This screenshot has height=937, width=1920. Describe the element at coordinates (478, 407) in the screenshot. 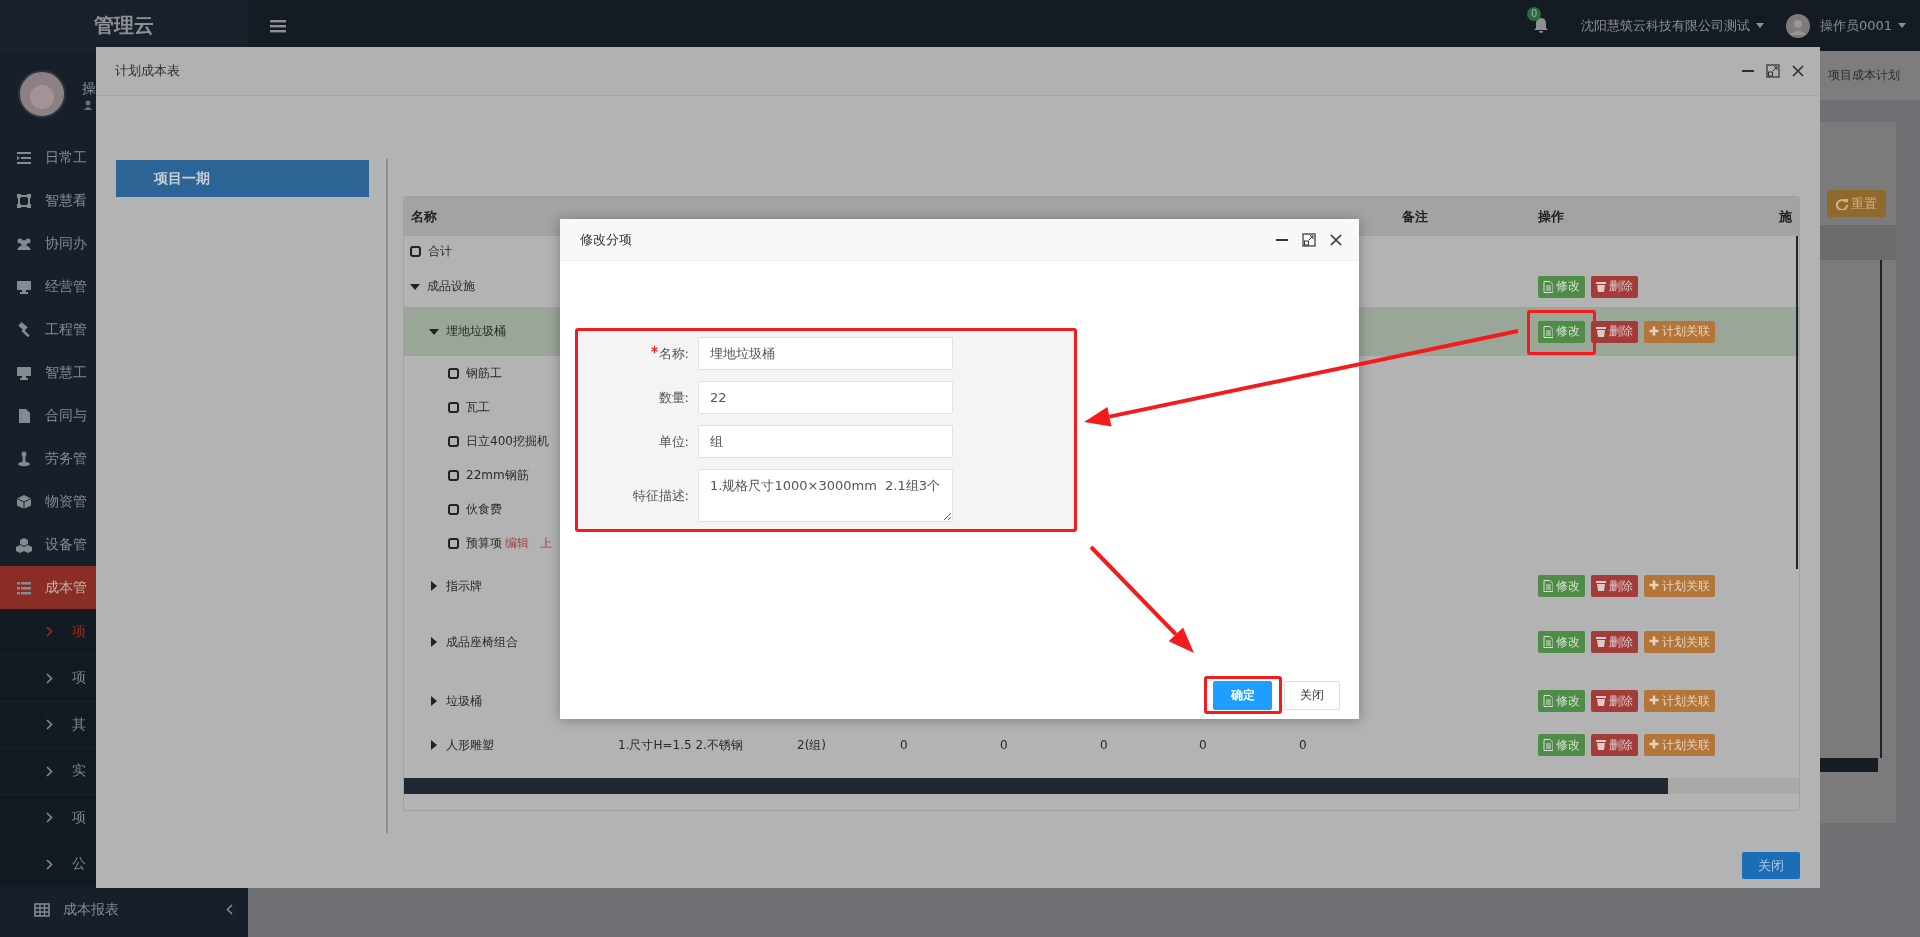

I see `row-name: 瓦工` at that location.